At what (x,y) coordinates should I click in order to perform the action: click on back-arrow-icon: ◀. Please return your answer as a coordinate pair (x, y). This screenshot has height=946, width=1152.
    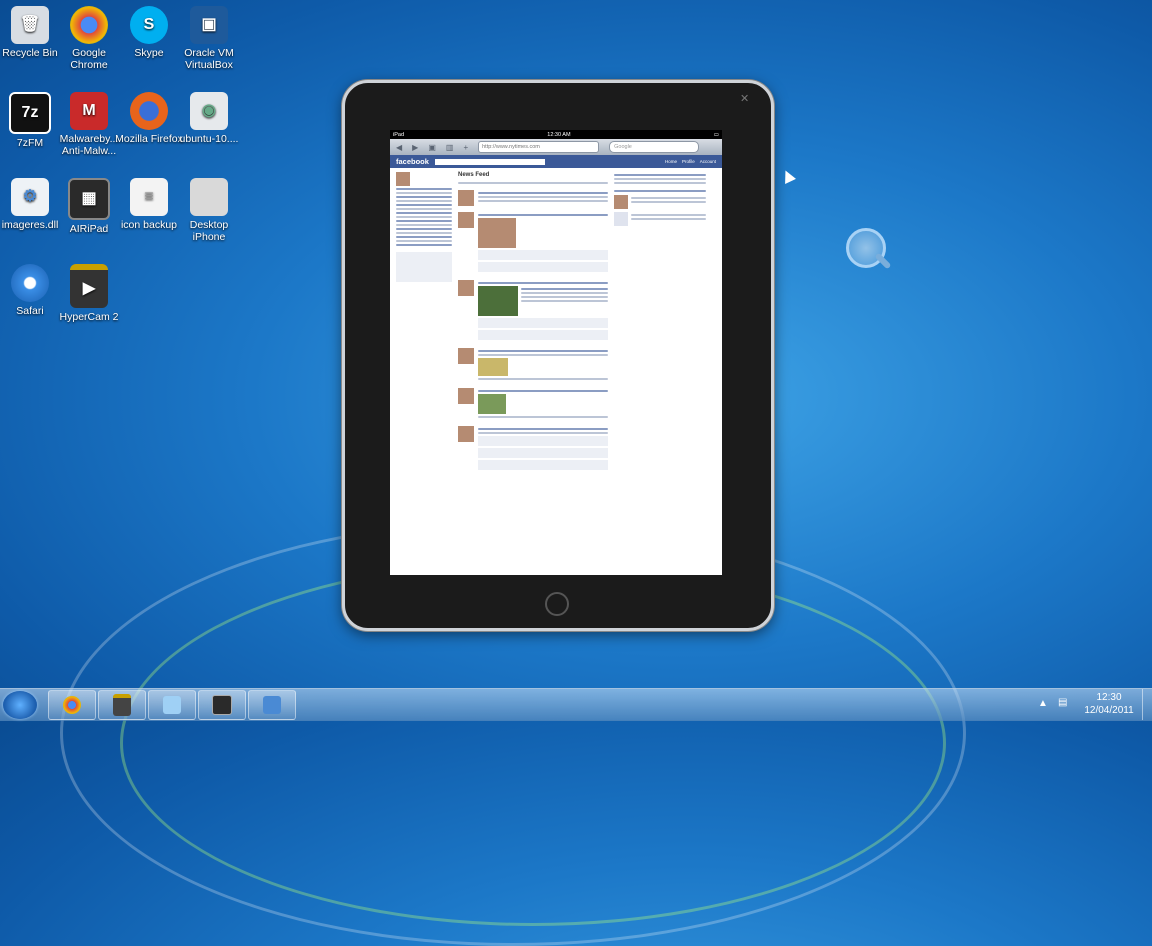
    Looking at the image, I should click on (399, 147).